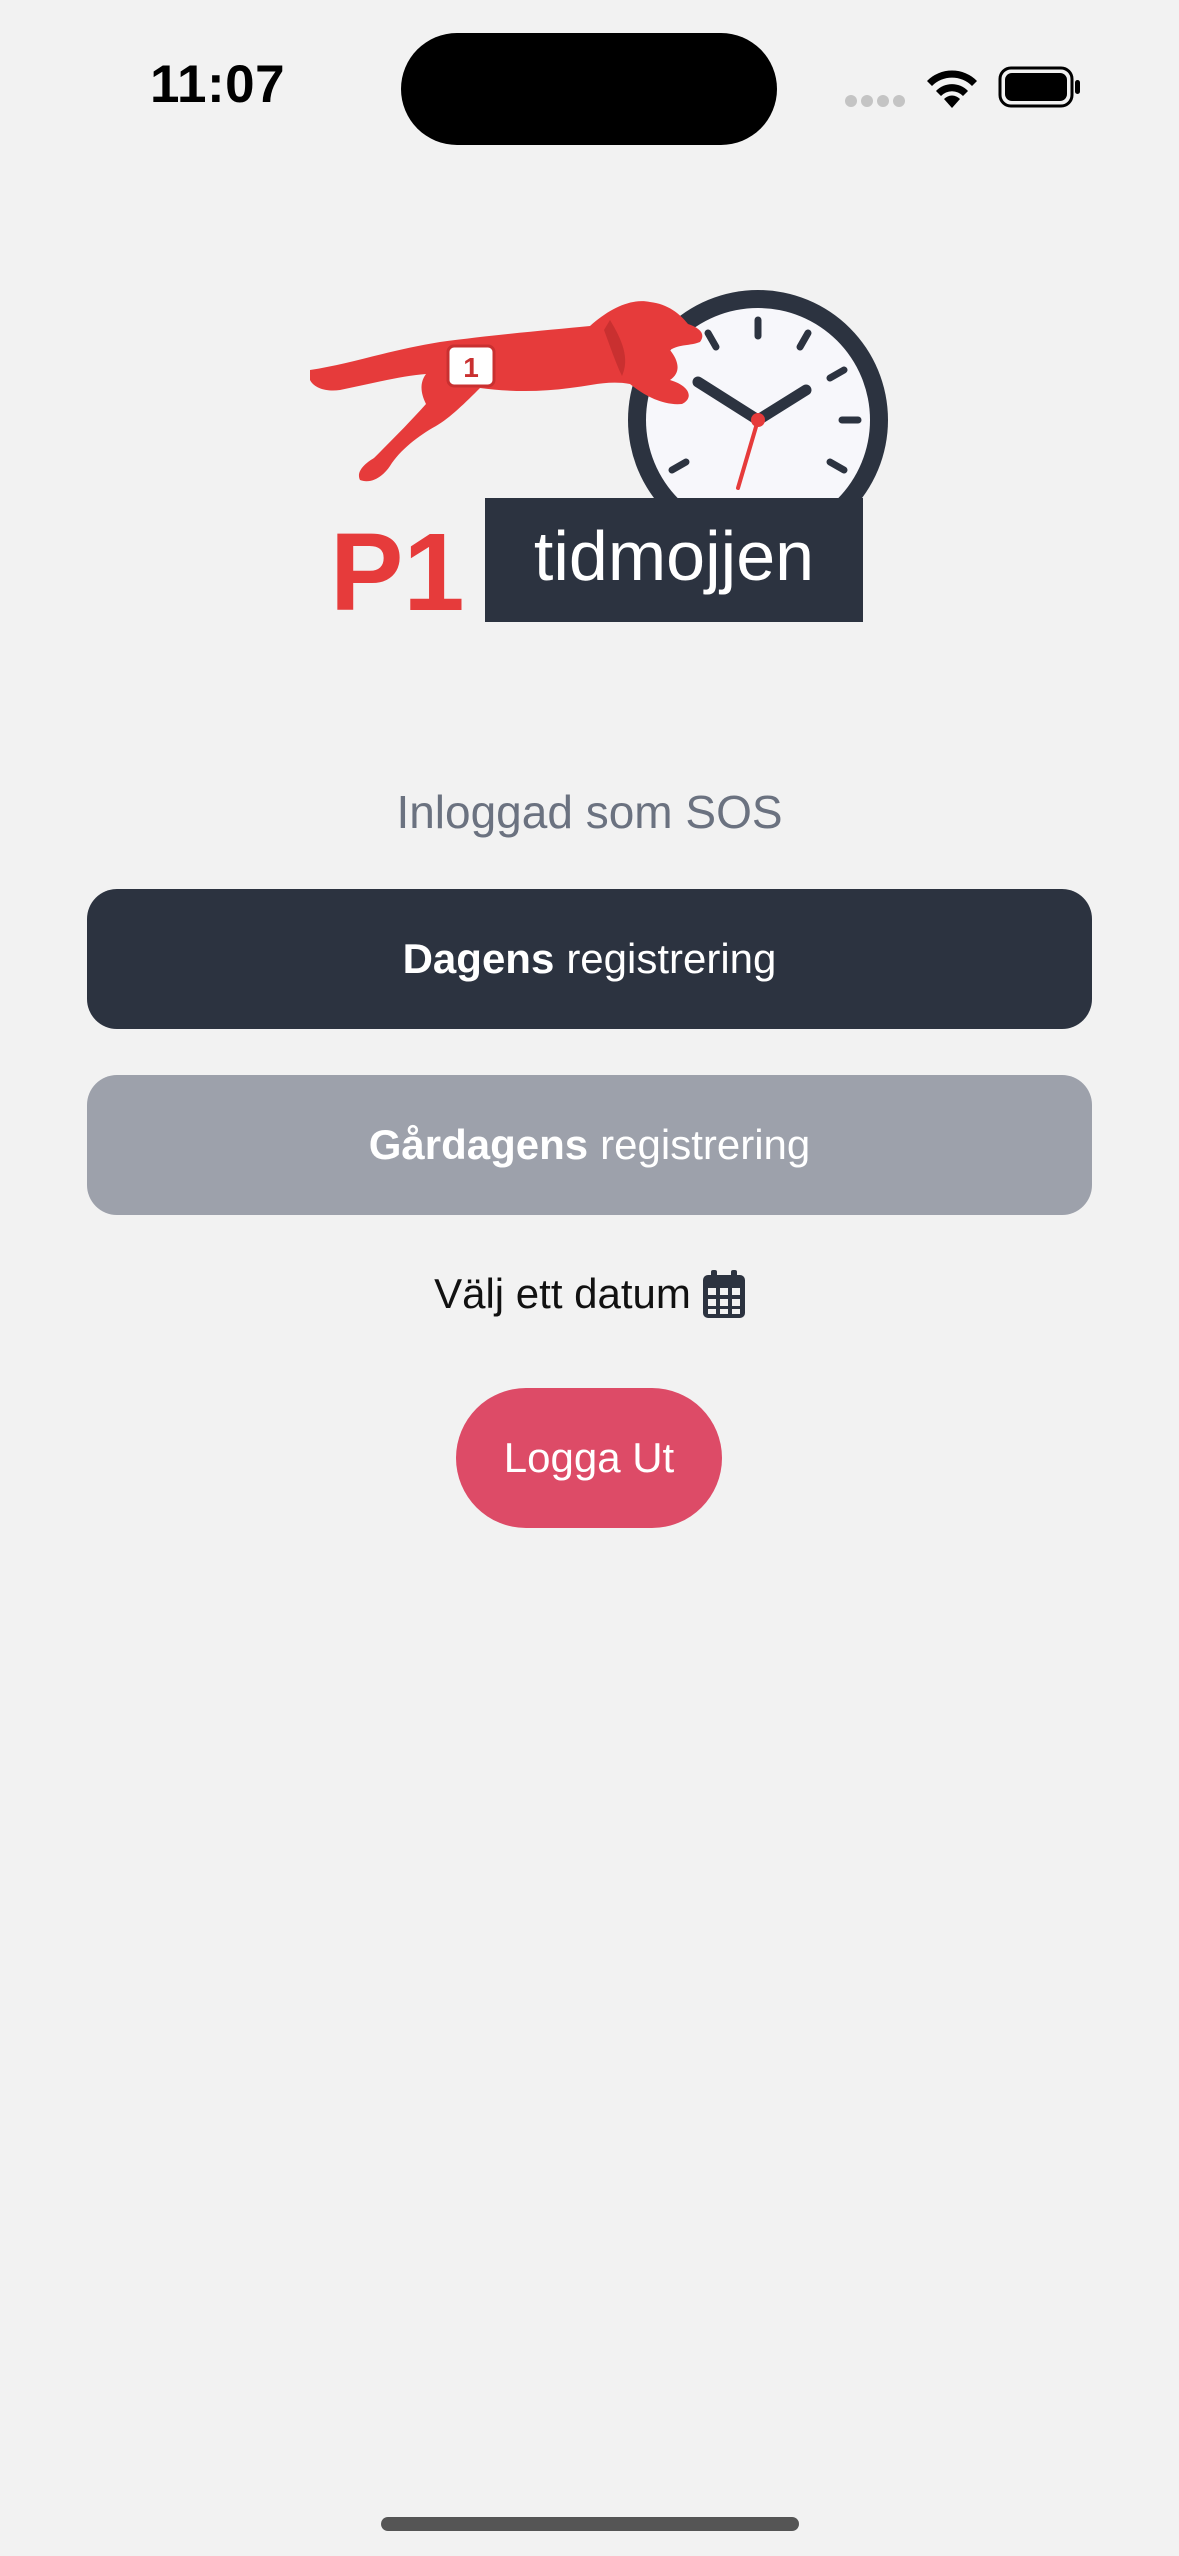  I want to click on choose-date-label: Välj ett datum, so click(562, 1293).